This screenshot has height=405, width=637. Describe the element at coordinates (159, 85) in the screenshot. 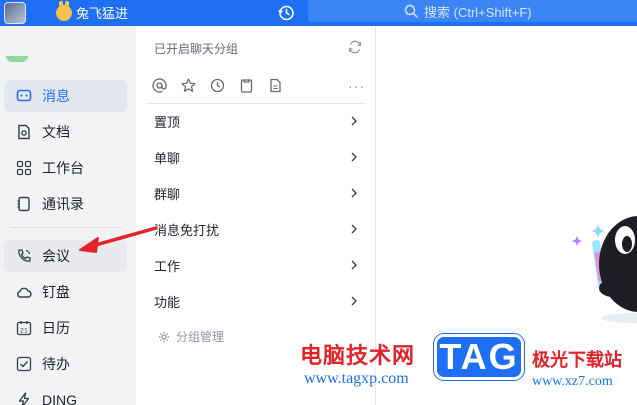

I see `at-icon` at that location.